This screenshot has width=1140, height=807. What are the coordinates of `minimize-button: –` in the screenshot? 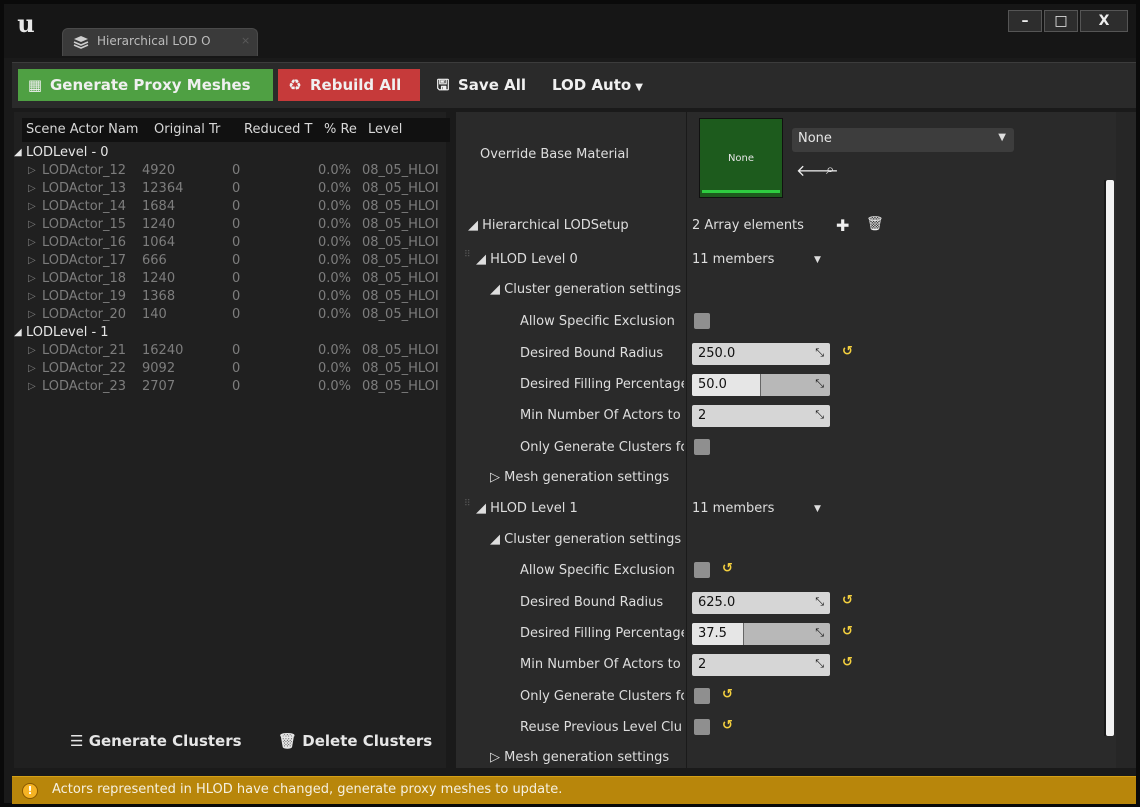 It's located at (1025, 21).